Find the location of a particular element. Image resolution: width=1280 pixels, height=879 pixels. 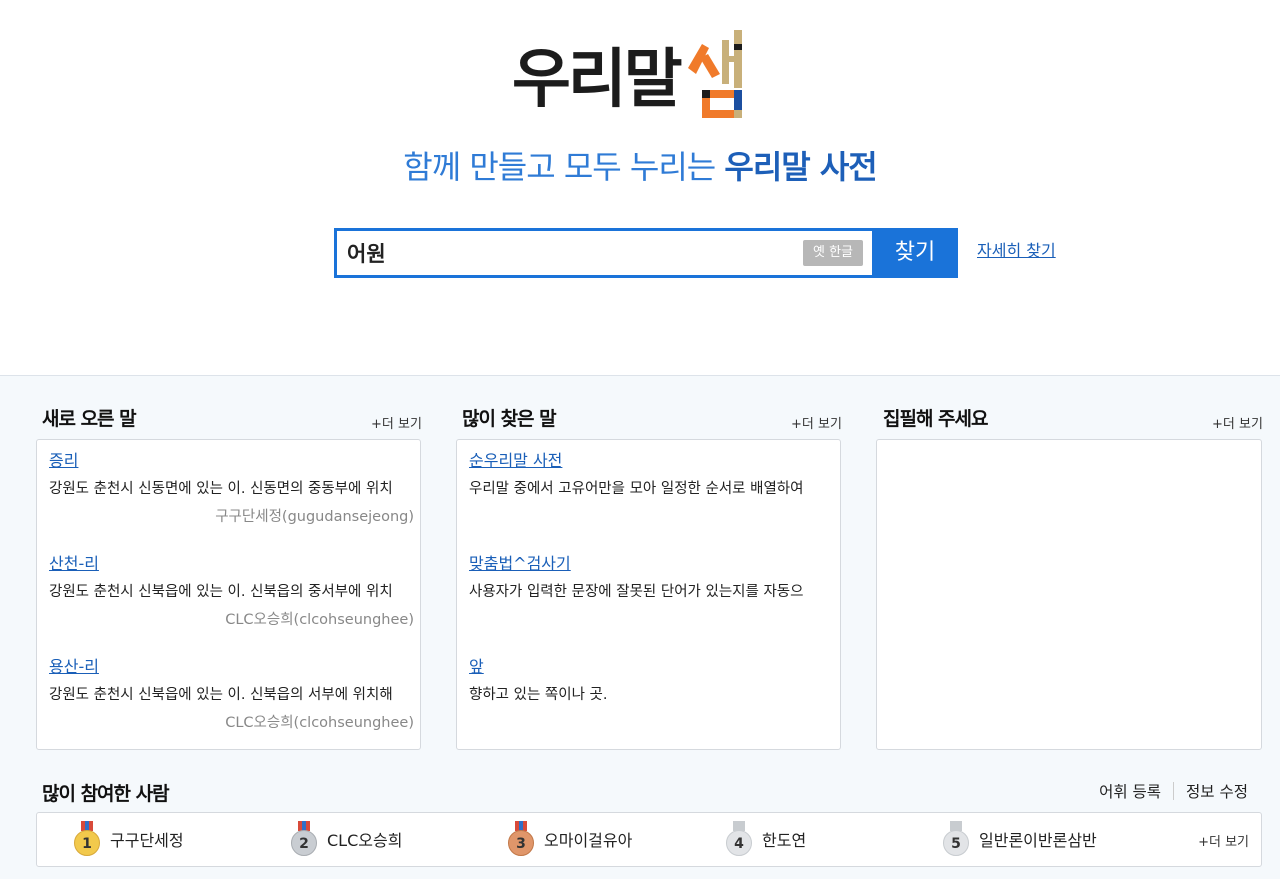

tagline: 함께 만들고 모두 누리는 우리말 사전 is located at coordinates (640, 167).